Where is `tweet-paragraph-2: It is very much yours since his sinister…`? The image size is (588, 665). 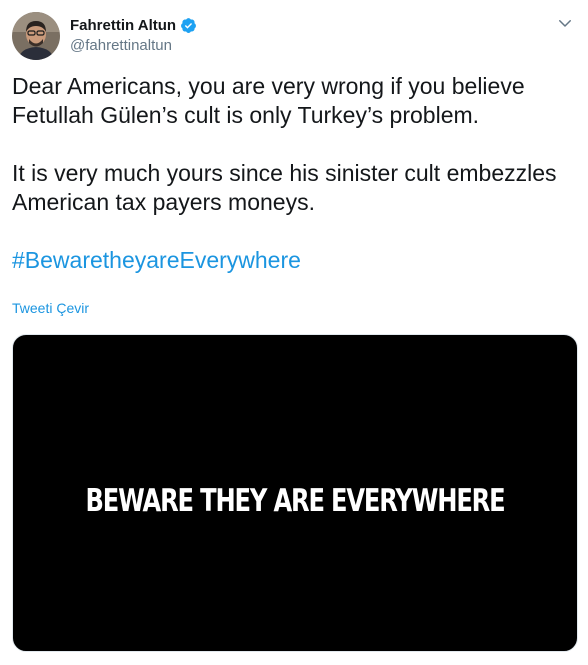
tweet-paragraph-2: It is very much yours since his sinister… is located at coordinates (284, 187).